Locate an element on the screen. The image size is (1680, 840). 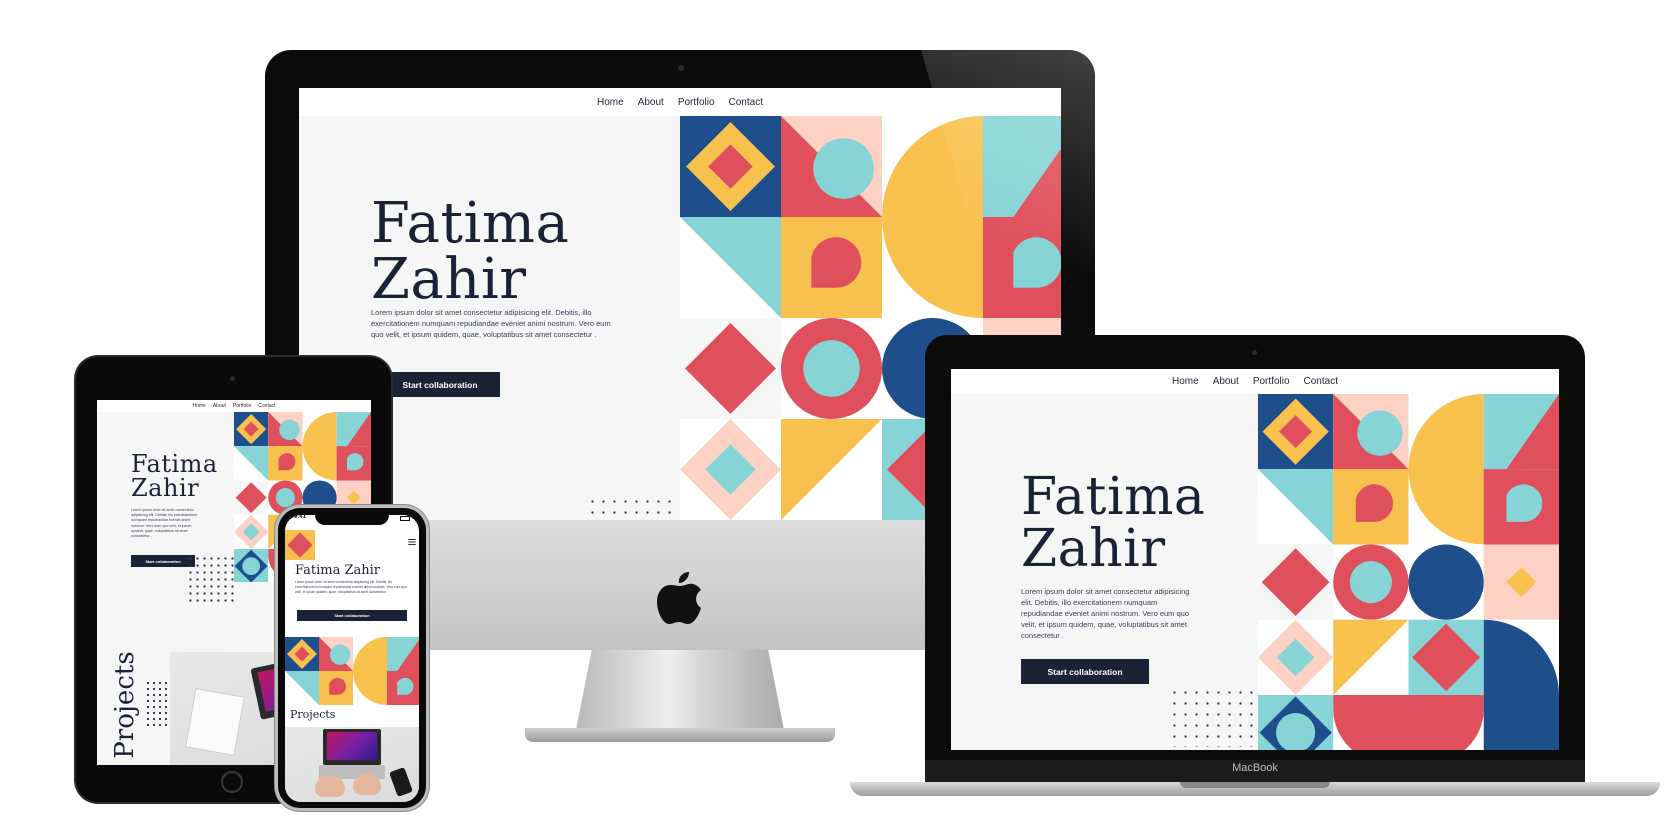
macbook-brand-label: MacBook is located at coordinates (1255, 768).